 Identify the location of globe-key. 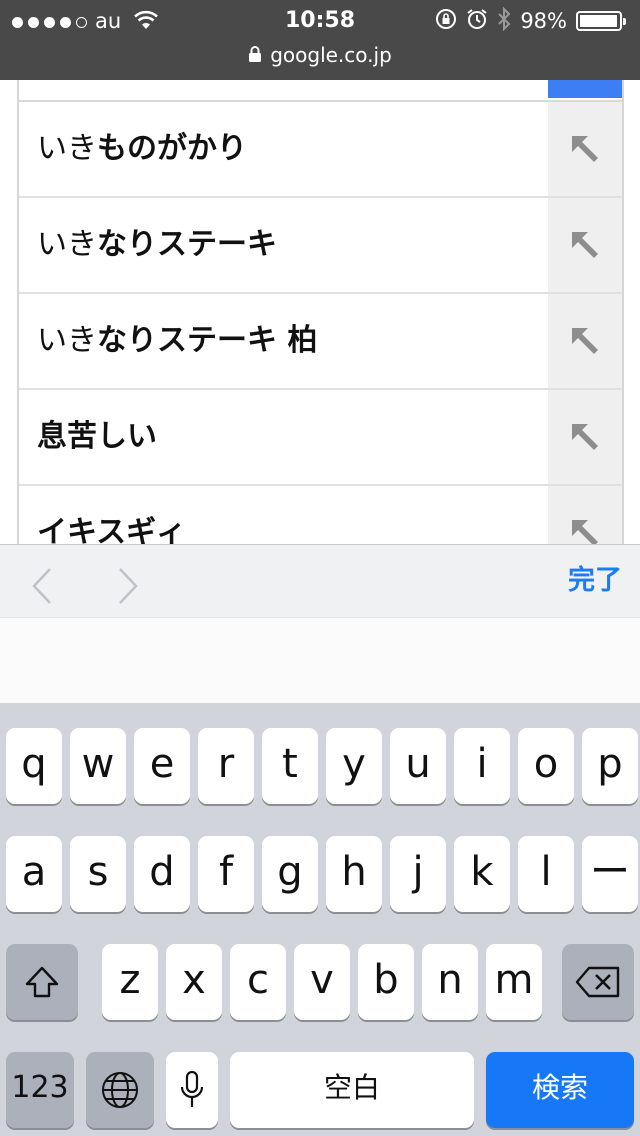
(120, 1090).